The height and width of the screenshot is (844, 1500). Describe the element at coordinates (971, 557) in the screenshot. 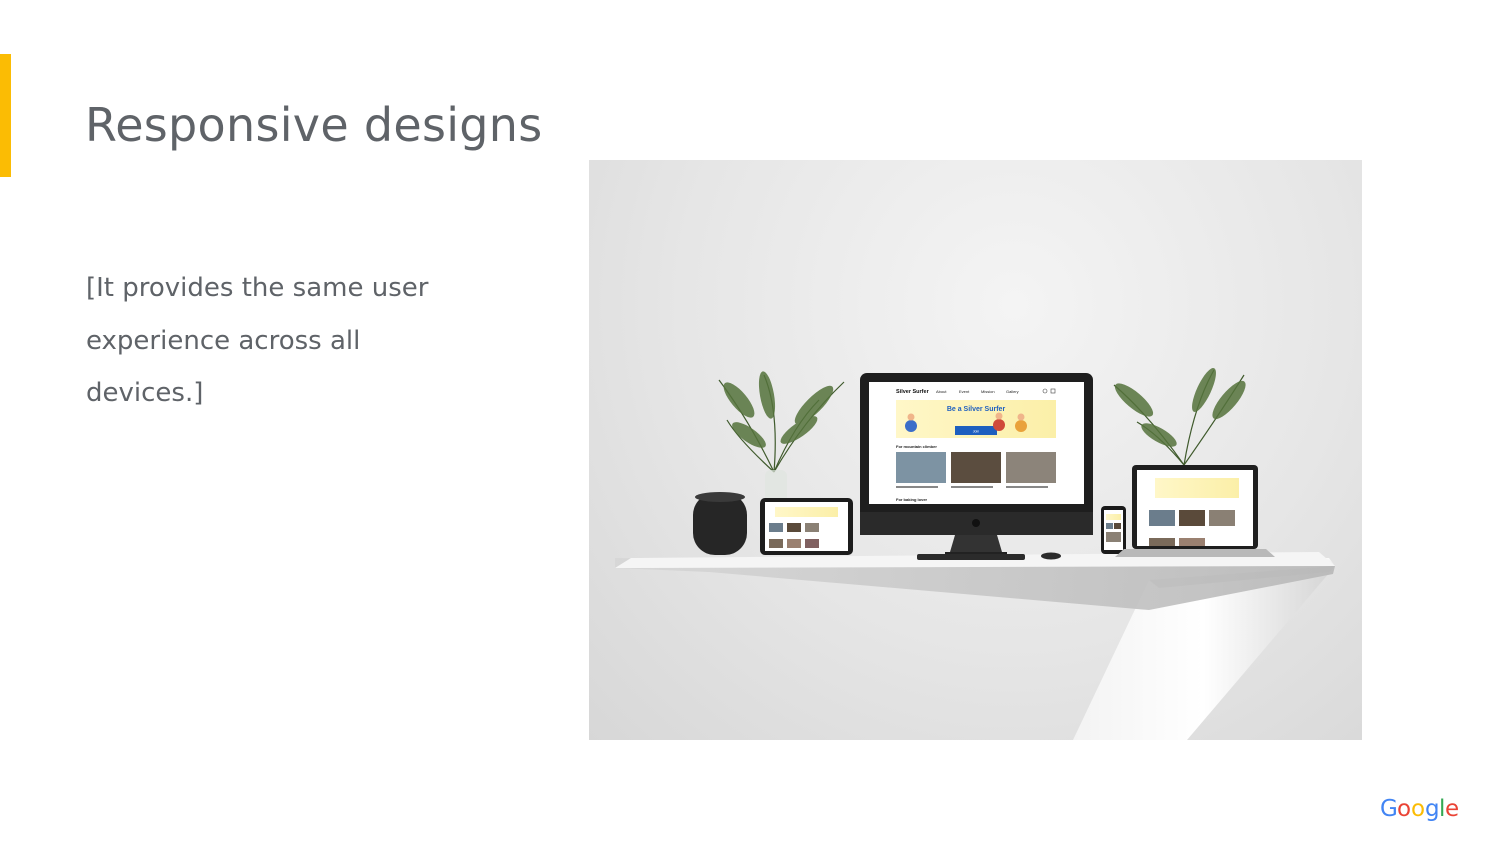

I see `keyboard` at that location.